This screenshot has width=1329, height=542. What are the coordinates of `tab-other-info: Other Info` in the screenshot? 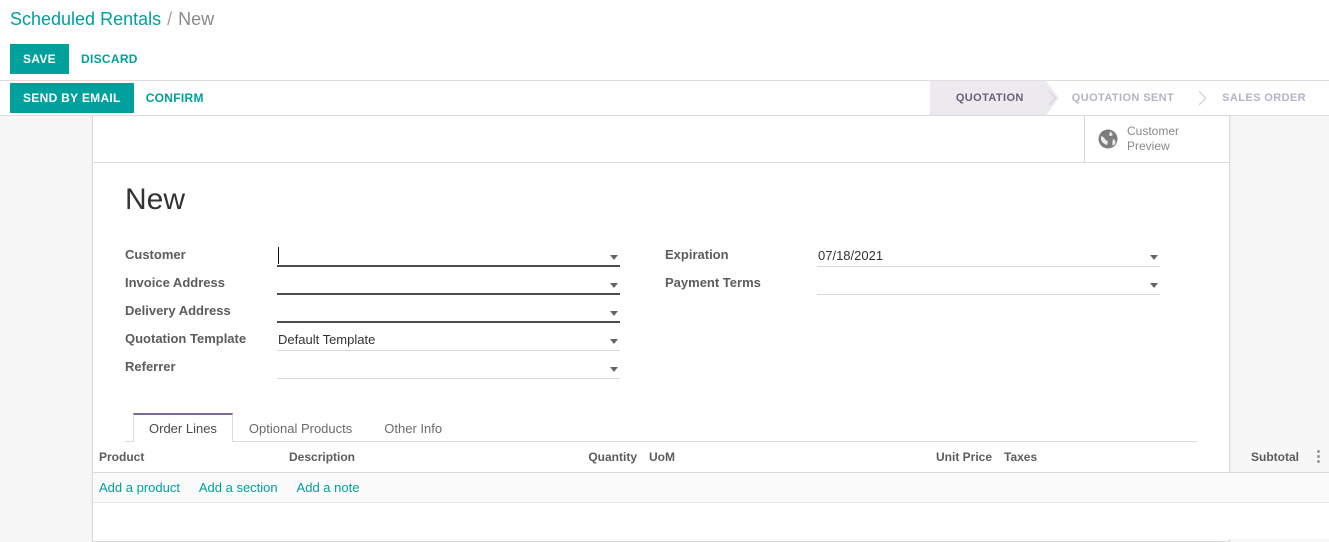 It's located at (413, 427).